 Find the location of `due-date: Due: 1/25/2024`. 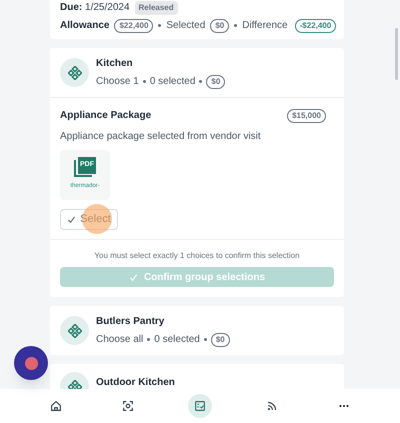

due-date: Due: 1/25/2024 is located at coordinates (95, 8).